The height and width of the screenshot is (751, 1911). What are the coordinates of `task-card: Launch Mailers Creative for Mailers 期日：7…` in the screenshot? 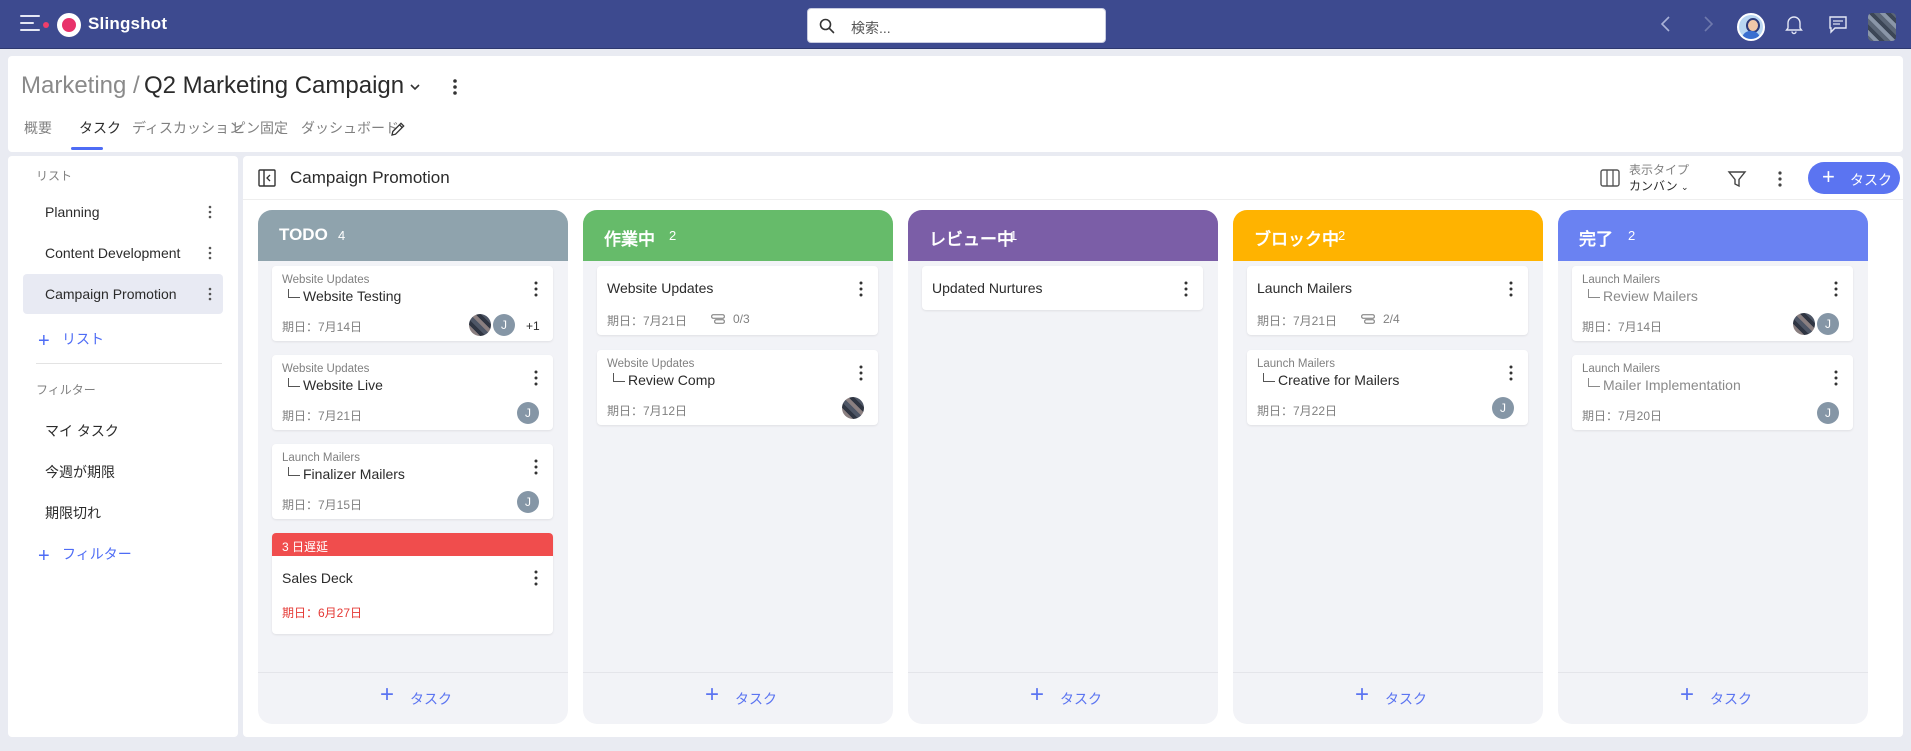 It's located at (1387, 387).